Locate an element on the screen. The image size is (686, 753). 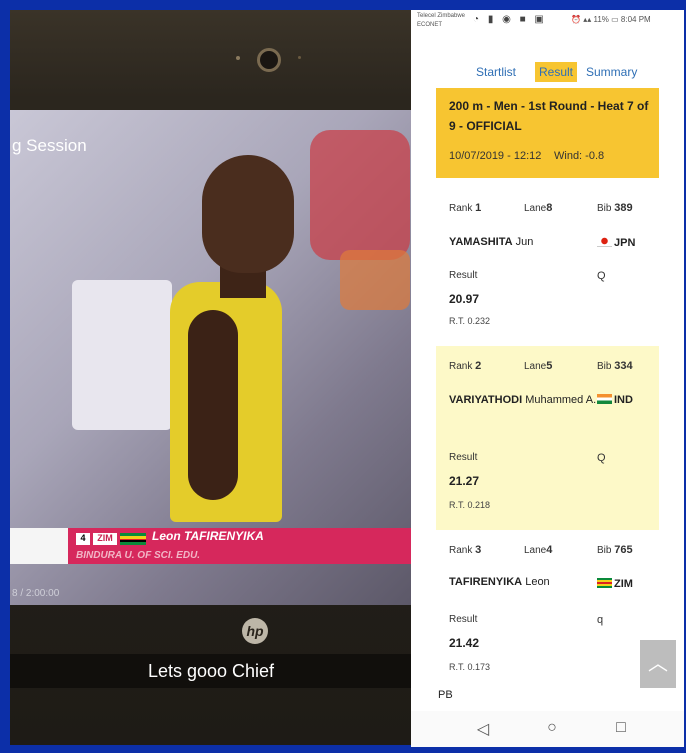
reaction-time: R.T. 0.232 is located at coordinates (470, 321).